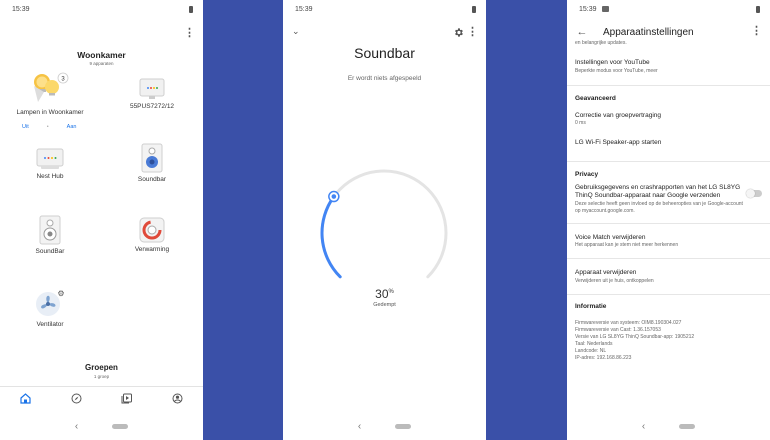 This screenshot has width=770, height=440. Describe the element at coordinates (331, 237) in the screenshot. I see `volume-level-arc` at that location.